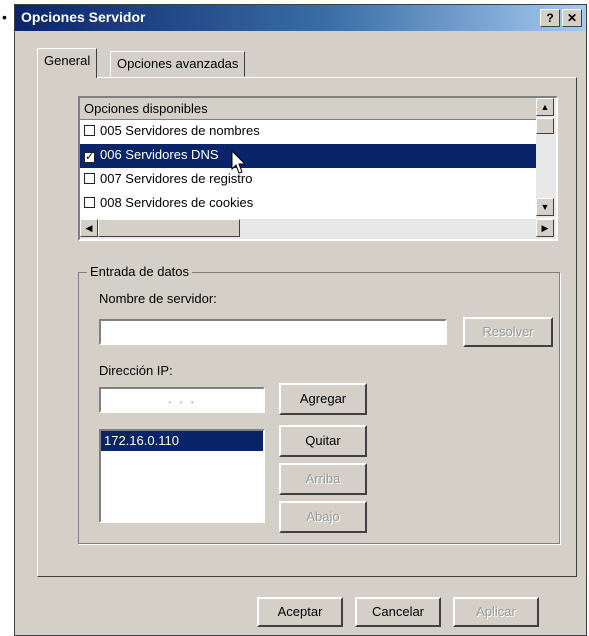  I want to click on vertical-scrollbar: ▲ ▼, so click(546, 158).